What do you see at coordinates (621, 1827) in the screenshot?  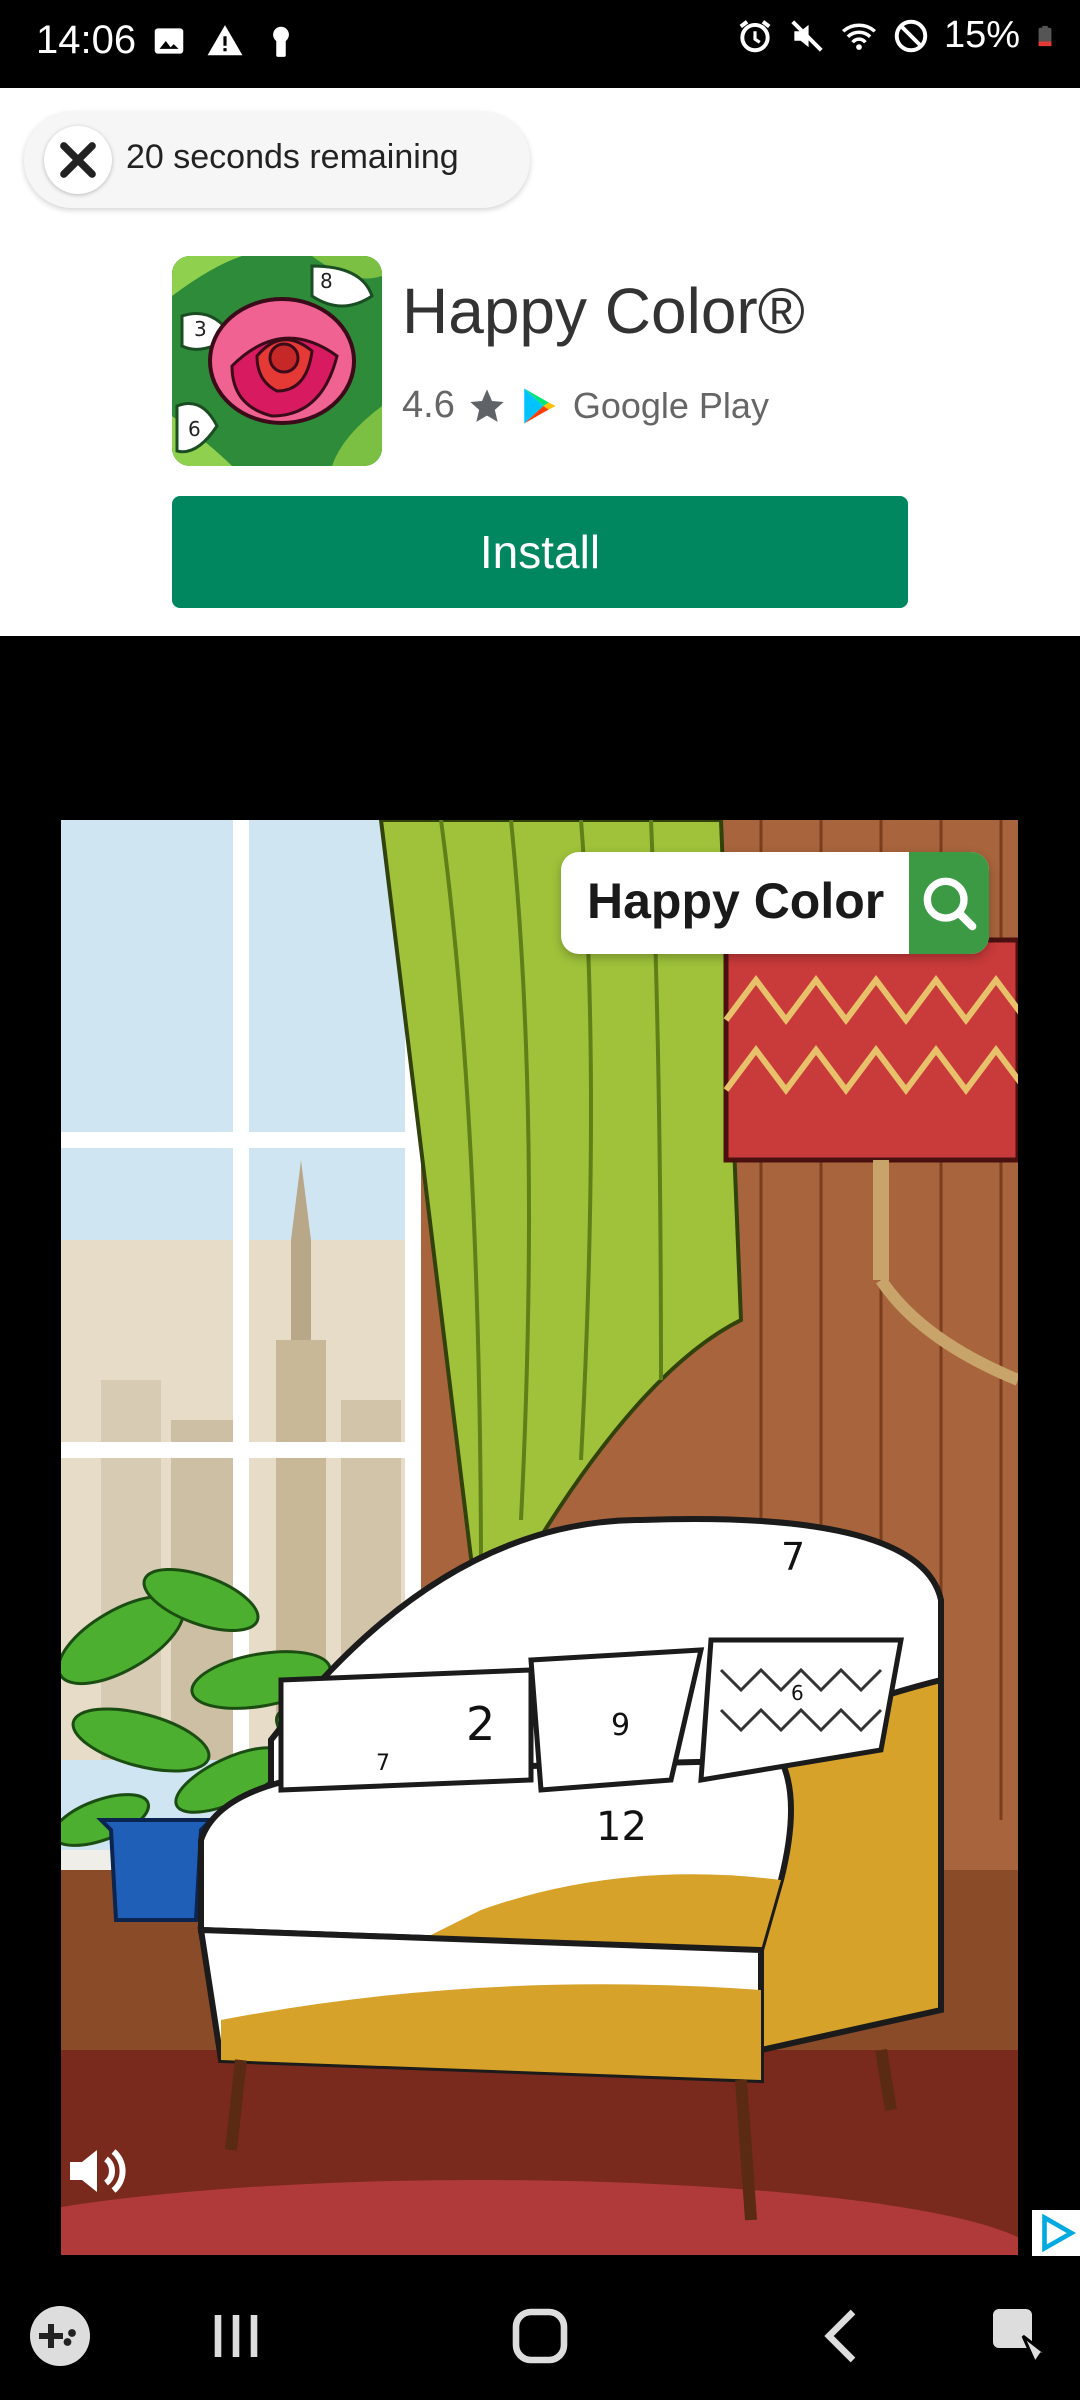 I see `paint-number: 12` at bounding box center [621, 1827].